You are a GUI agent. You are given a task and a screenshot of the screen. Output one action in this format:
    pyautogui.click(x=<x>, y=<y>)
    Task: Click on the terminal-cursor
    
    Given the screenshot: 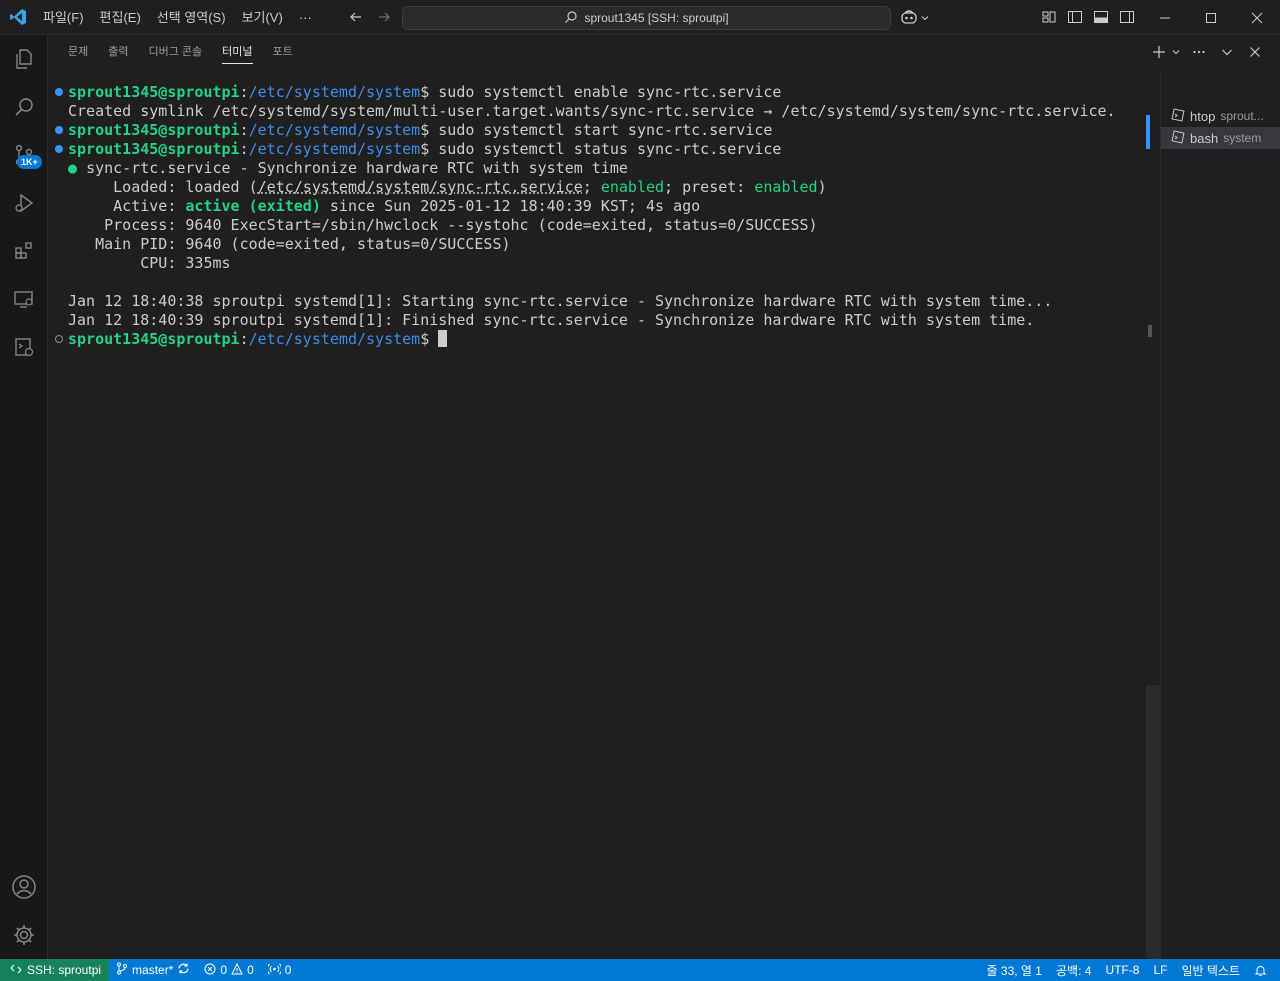 What is the action you would take?
    pyautogui.click(x=443, y=338)
    